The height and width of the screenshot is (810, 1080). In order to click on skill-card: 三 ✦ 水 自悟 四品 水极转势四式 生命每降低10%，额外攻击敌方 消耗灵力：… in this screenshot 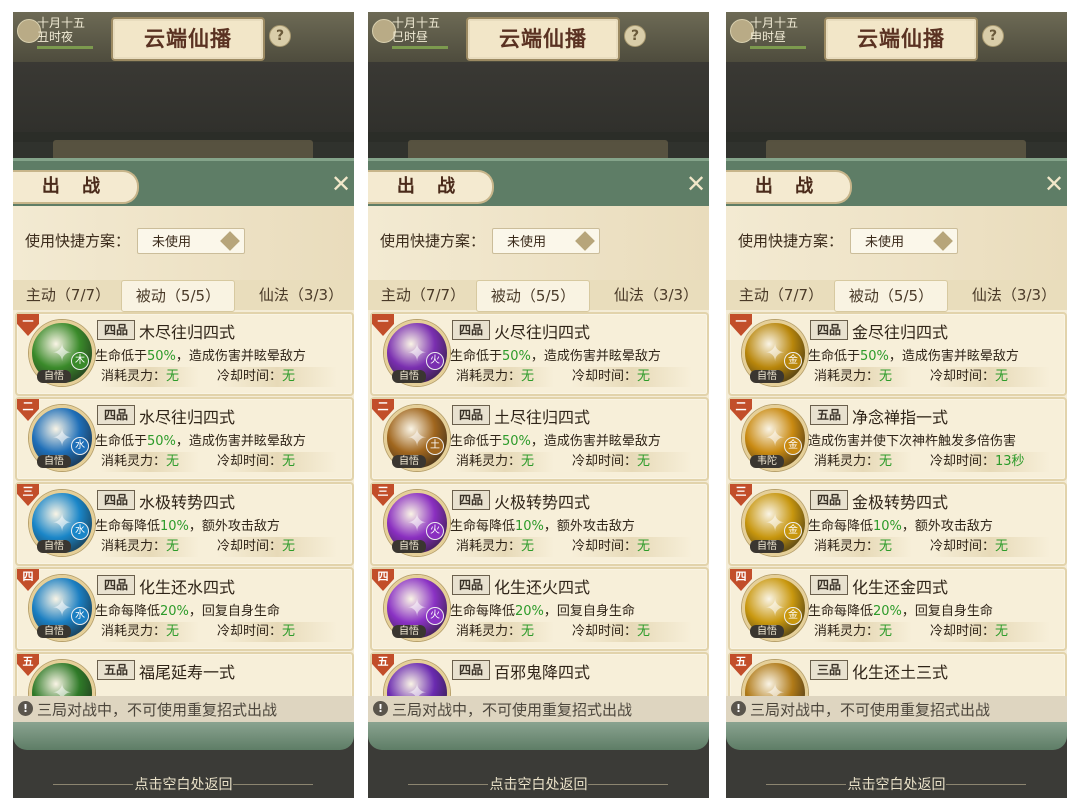, I will do `click(184, 524)`.